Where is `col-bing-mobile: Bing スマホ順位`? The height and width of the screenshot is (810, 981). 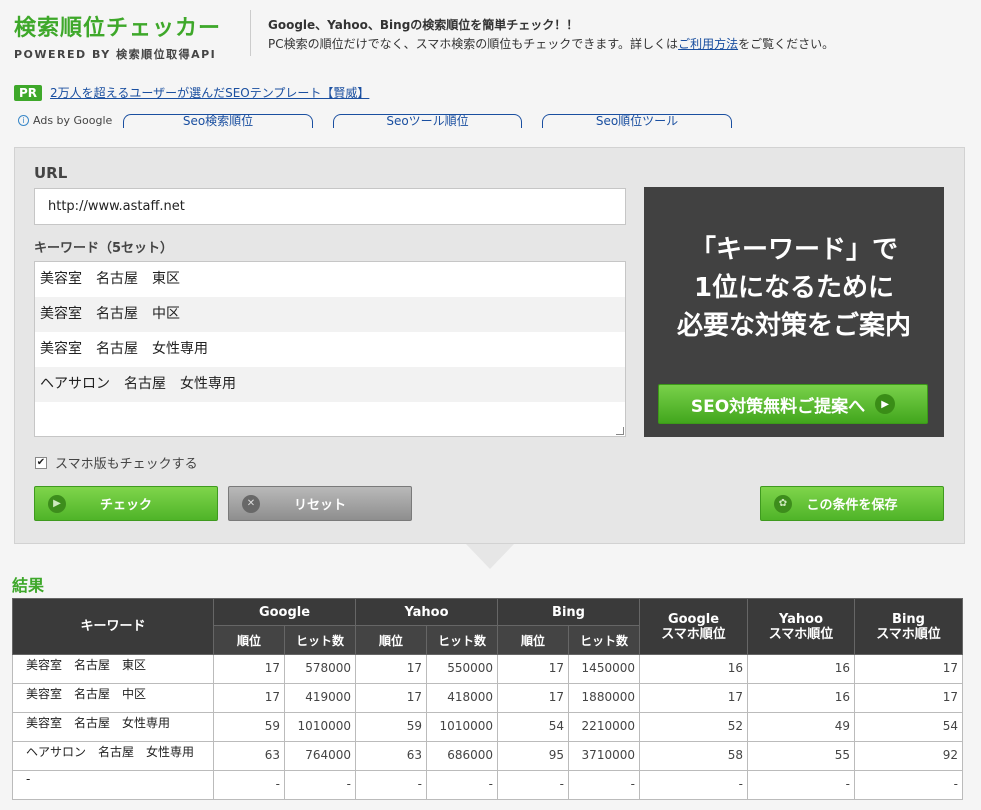 col-bing-mobile: Bing スマホ順位 is located at coordinates (908, 626).